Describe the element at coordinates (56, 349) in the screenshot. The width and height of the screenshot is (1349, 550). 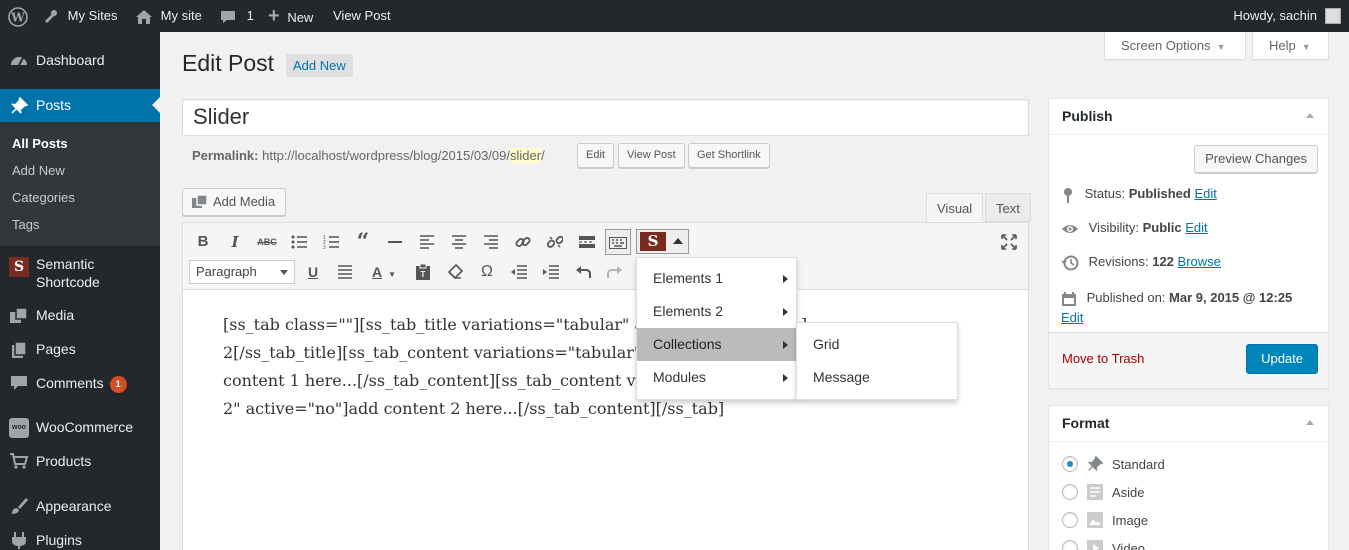
I see `sidebar-label-pages: Pages` at that location.